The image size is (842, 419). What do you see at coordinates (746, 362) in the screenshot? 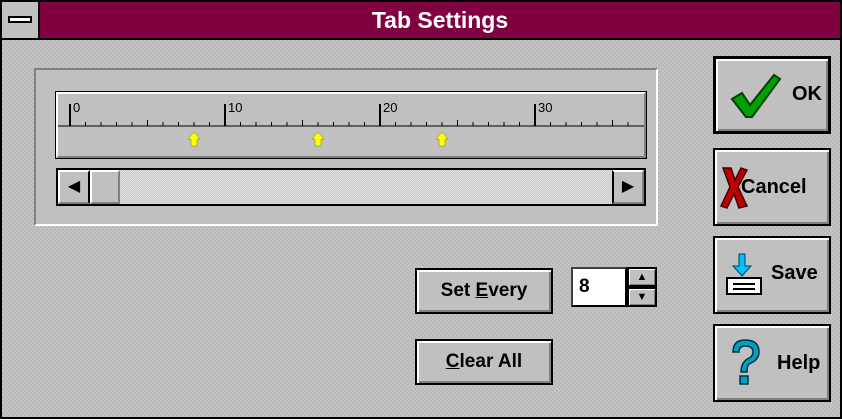
I see `question-mark-icon` at bounding box center [746, 362].